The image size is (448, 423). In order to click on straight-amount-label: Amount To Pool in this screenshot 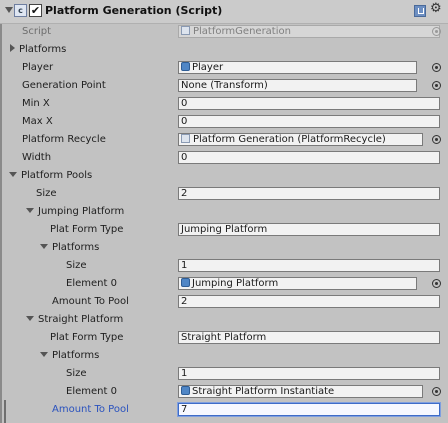, I will do `click(90, 409)`.